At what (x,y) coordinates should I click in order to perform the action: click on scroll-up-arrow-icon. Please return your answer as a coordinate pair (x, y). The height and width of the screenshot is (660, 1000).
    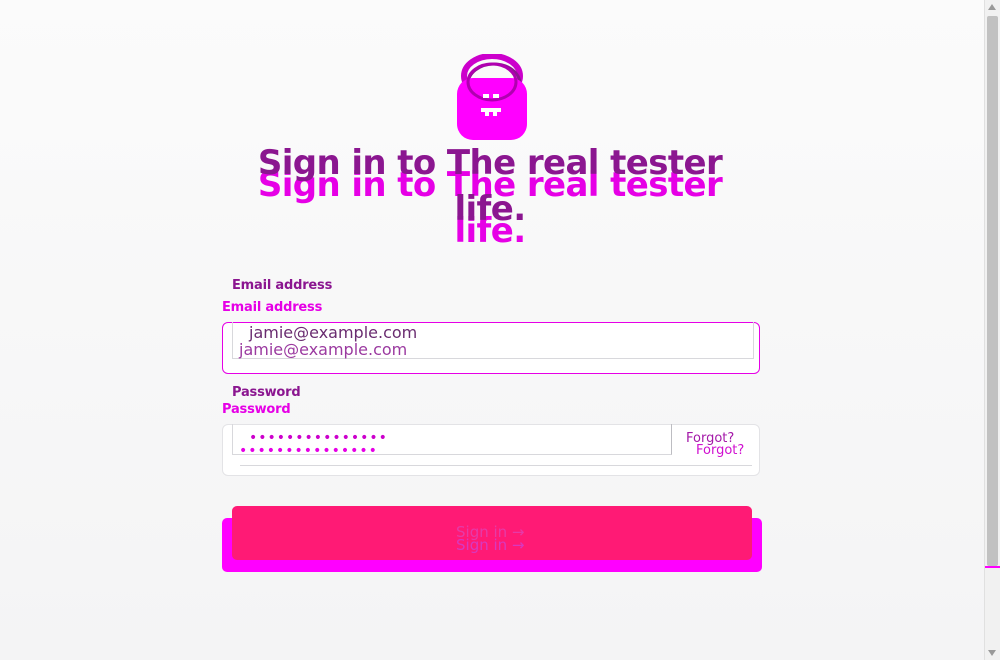
    Looking at the image, I should click on (992, 7).